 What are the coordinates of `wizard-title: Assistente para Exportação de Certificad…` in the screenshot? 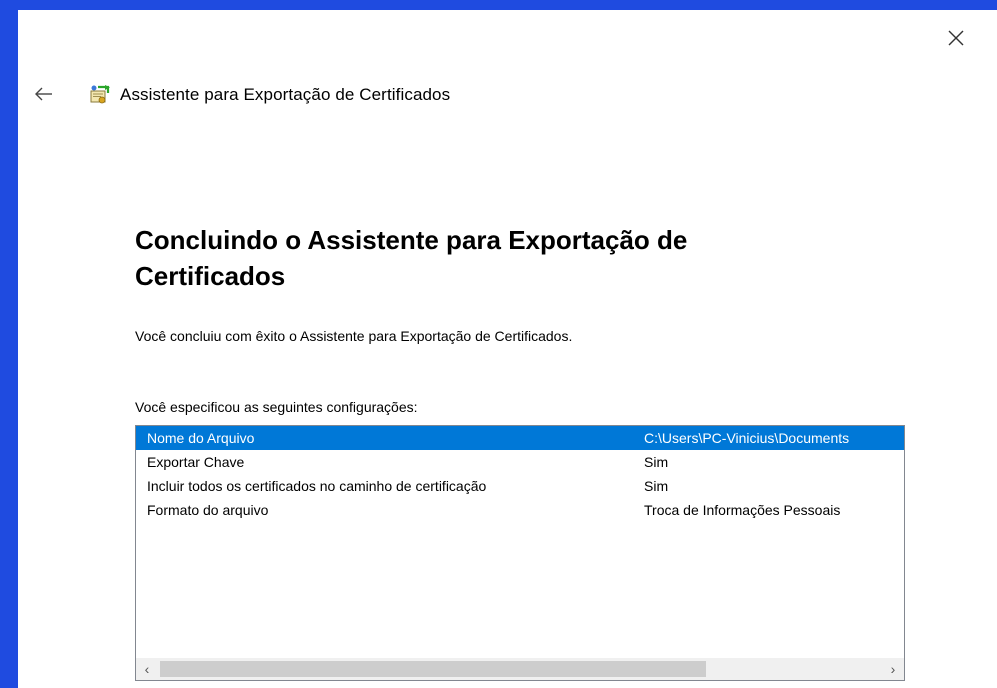 It's located at (285, 94).